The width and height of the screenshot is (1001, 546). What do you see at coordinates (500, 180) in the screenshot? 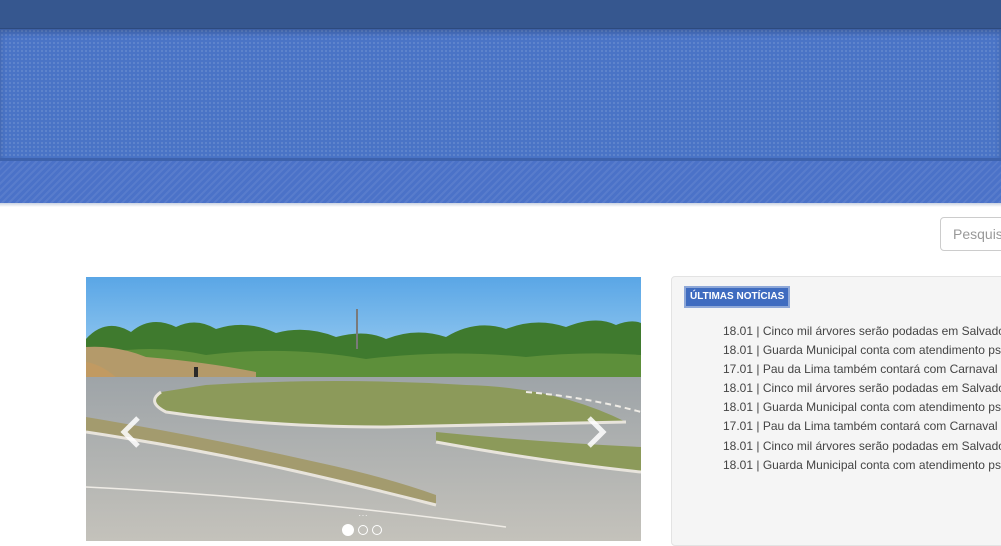
I see `navigation-bar` at bounding box center [500, 180].